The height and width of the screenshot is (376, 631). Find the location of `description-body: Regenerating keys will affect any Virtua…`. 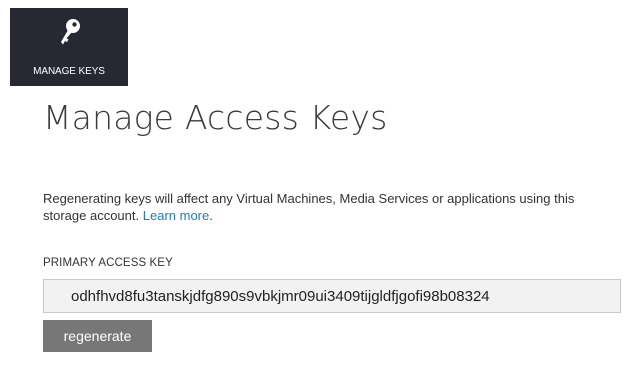

description-body: Regenerating keys will affect any Virtua… is located at coordinates (309, 207).